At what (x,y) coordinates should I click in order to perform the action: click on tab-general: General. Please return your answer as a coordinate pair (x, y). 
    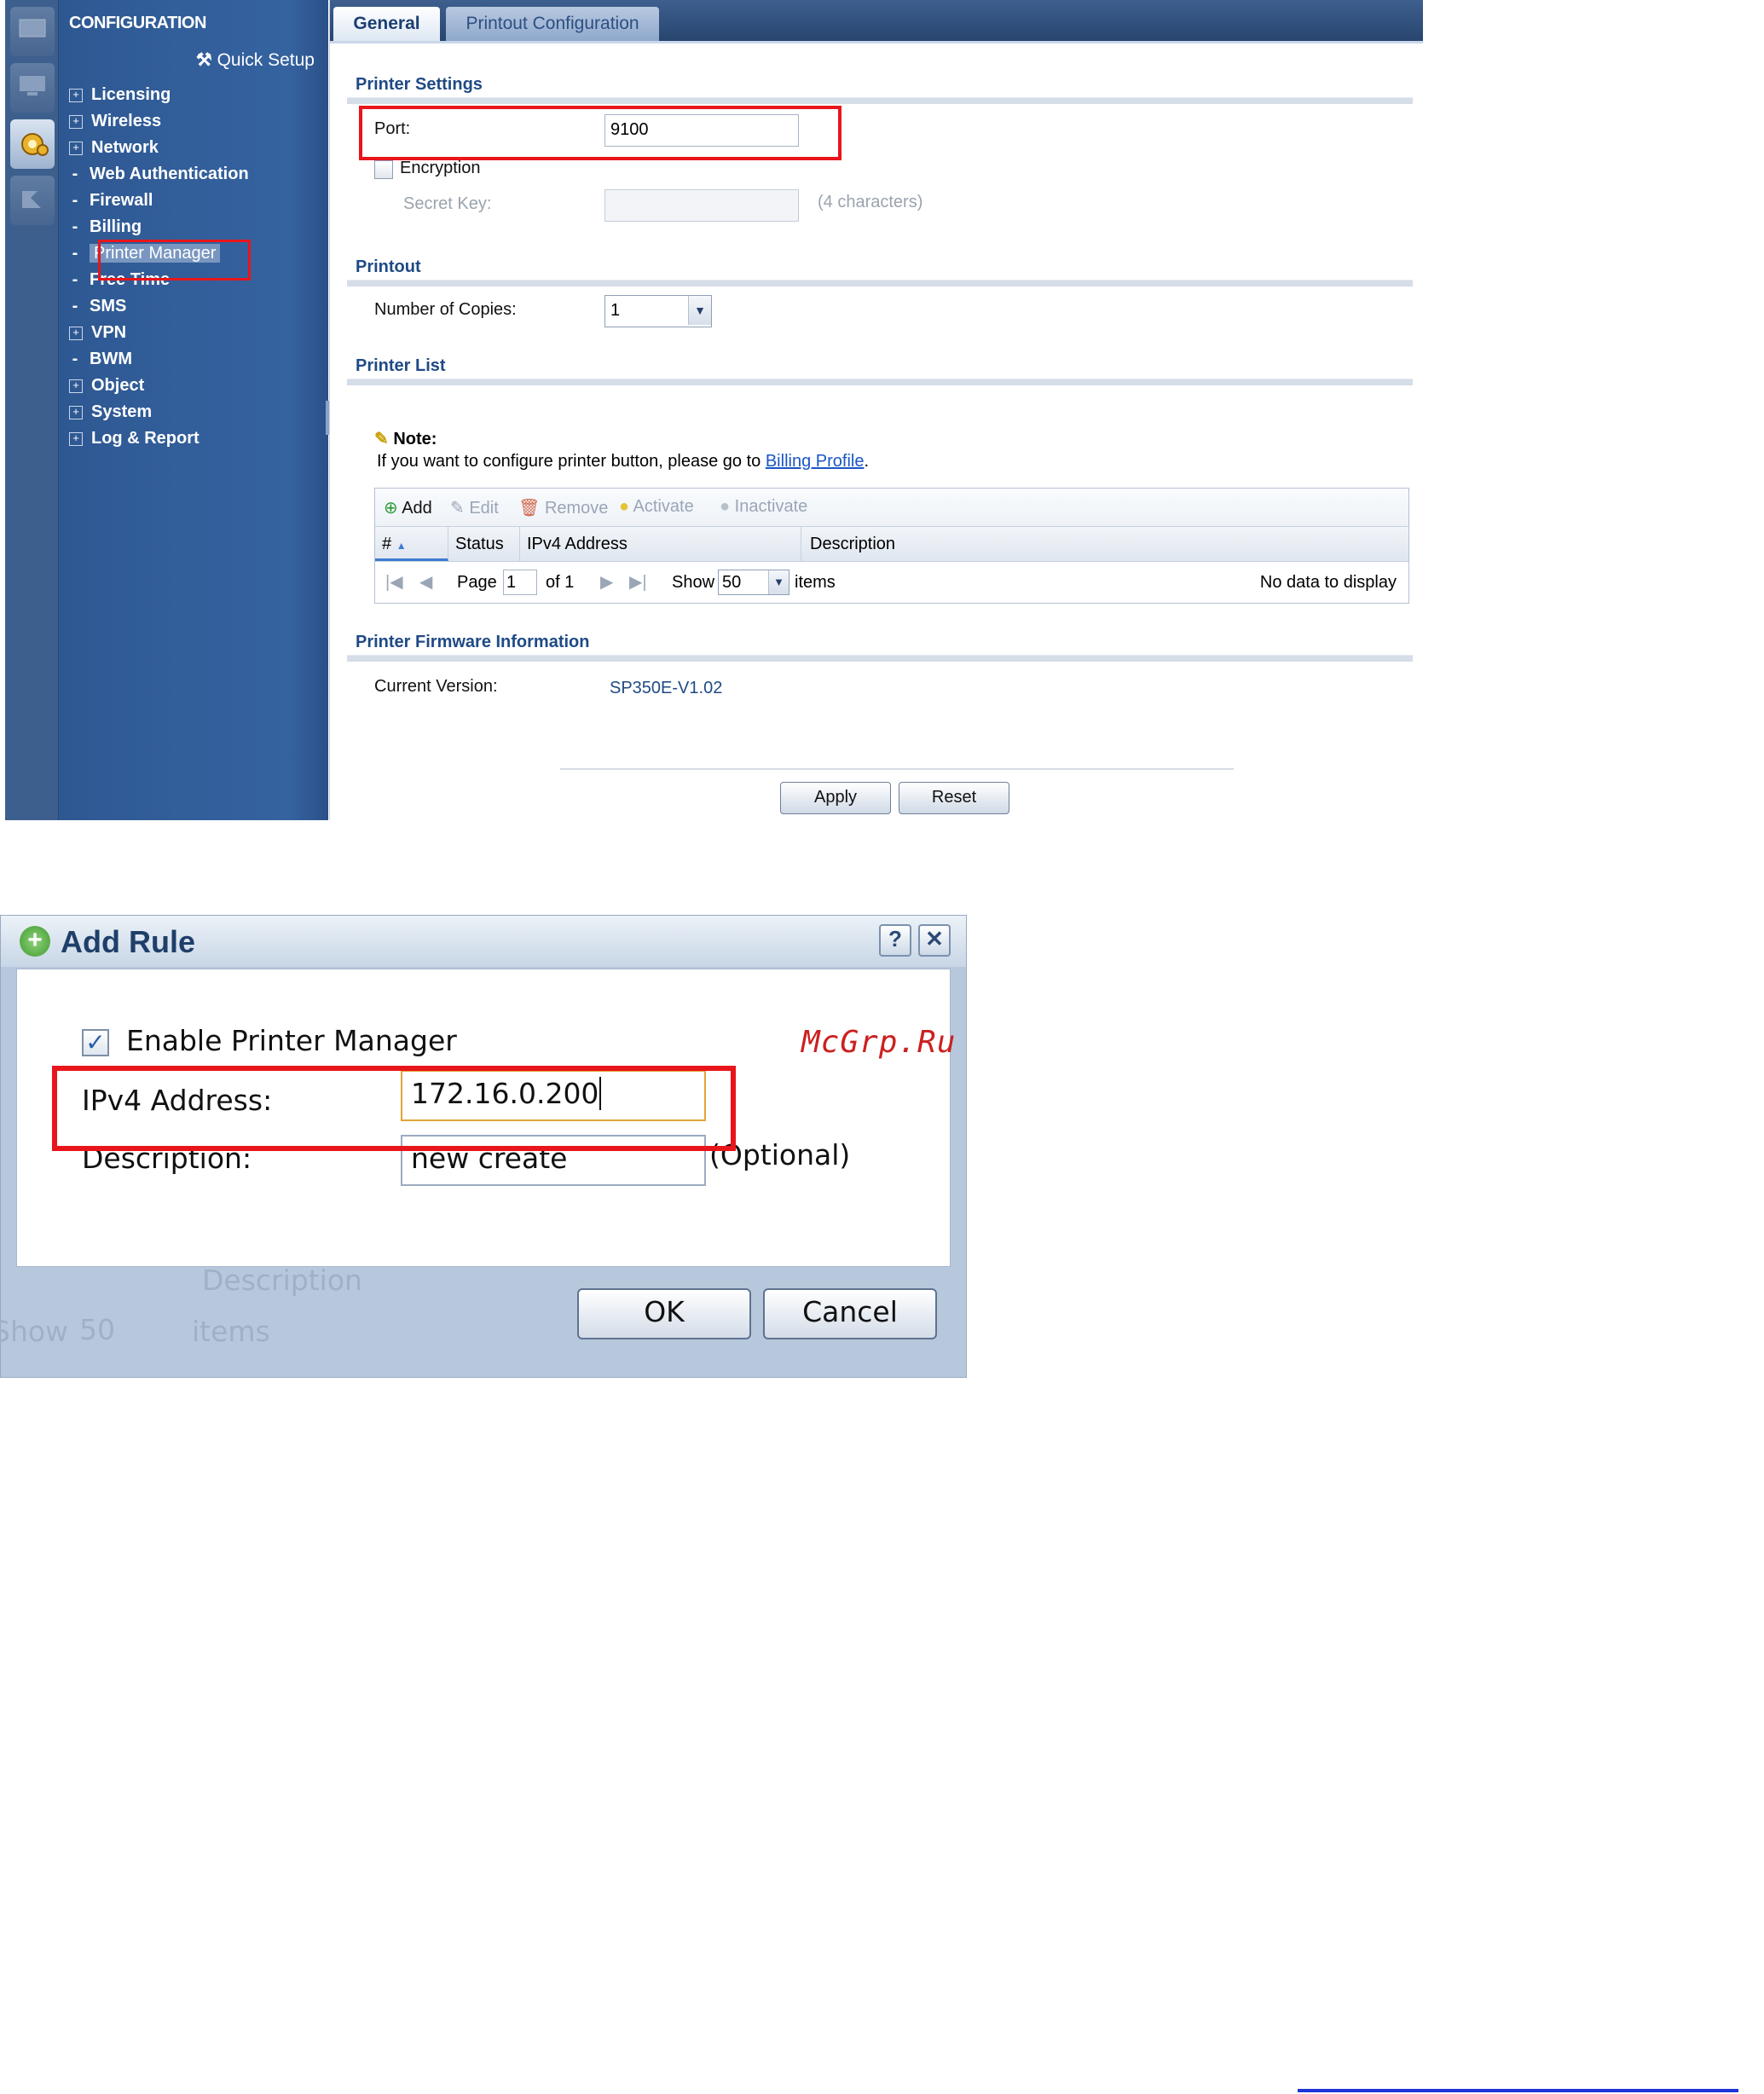
    Looking at the image, I should click on (386, 24).